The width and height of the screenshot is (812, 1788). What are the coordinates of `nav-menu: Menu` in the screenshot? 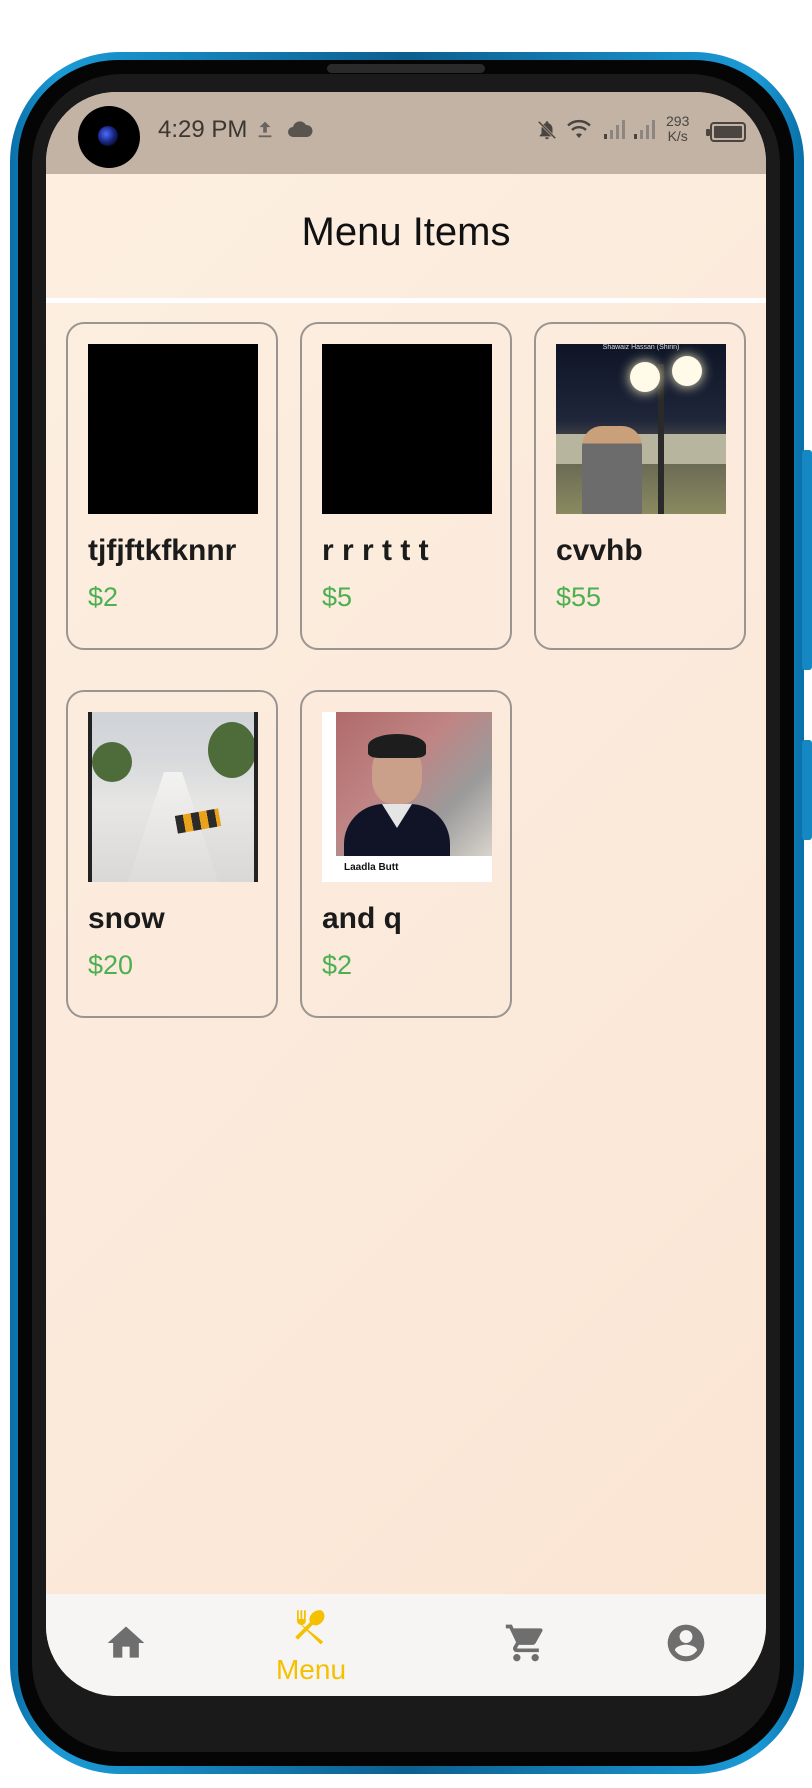 It's located at (311, 1645).